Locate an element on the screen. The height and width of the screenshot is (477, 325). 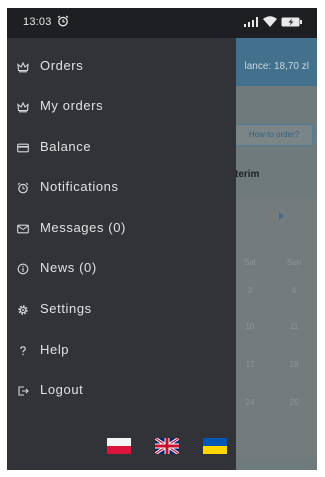
calendar-day: 25 is located at coordinates (294, 402).